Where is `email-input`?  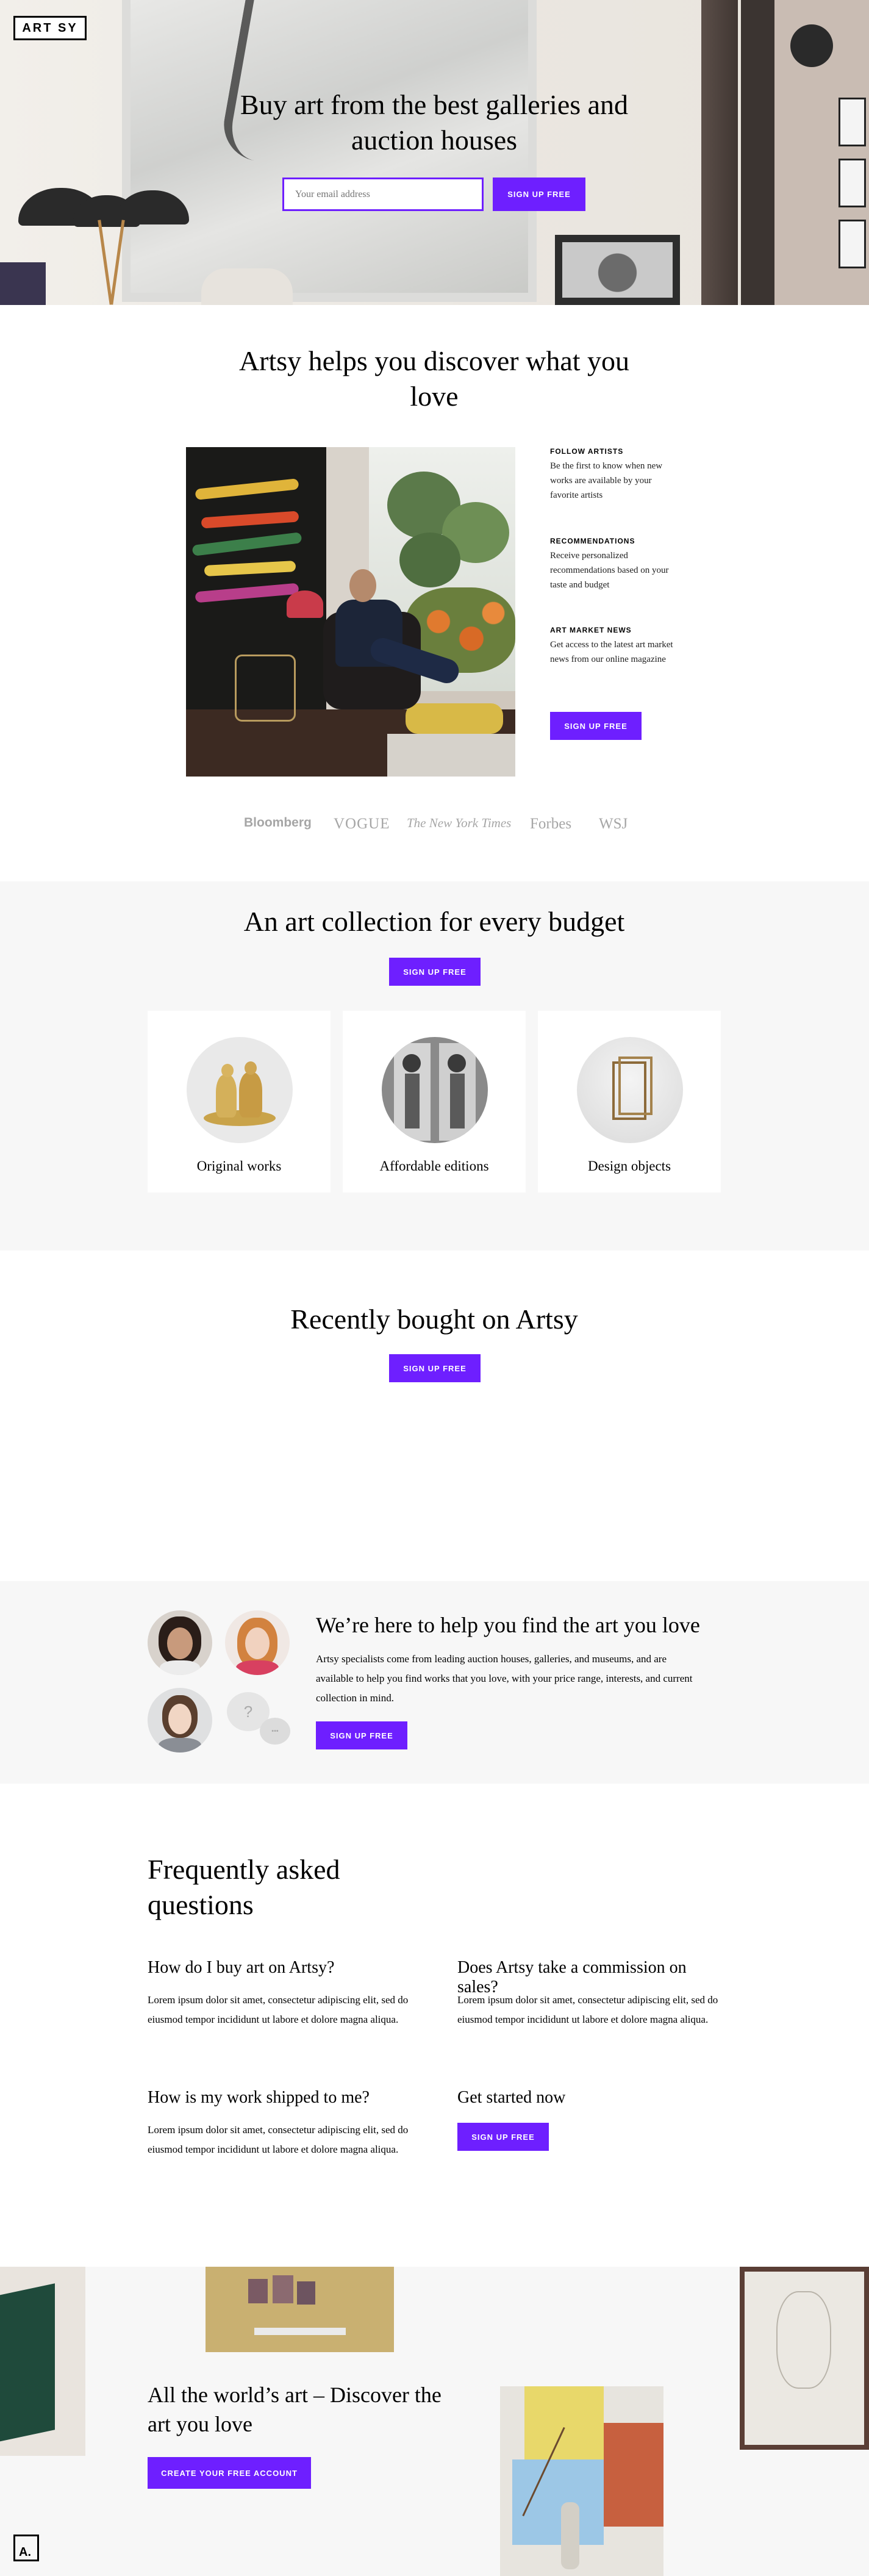 email-input is located at coordinates (383, 195).